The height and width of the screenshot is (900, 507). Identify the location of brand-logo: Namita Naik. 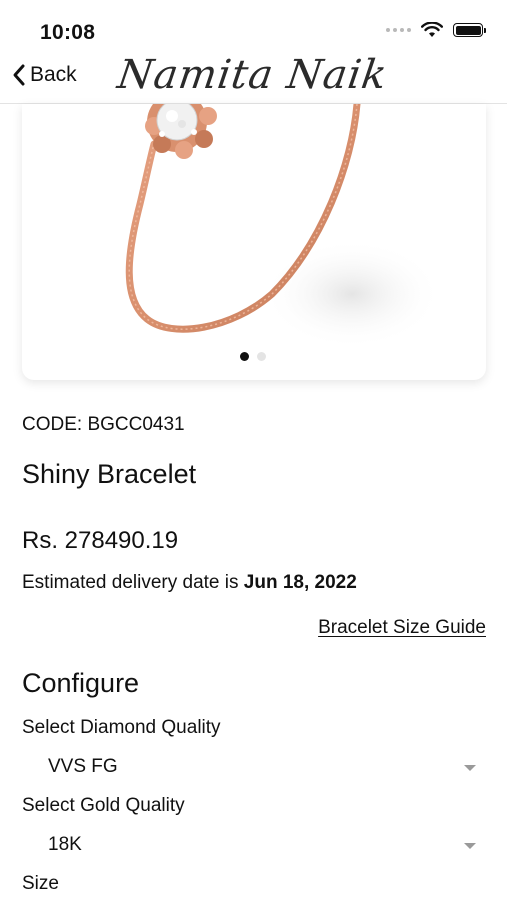
(252, 75).